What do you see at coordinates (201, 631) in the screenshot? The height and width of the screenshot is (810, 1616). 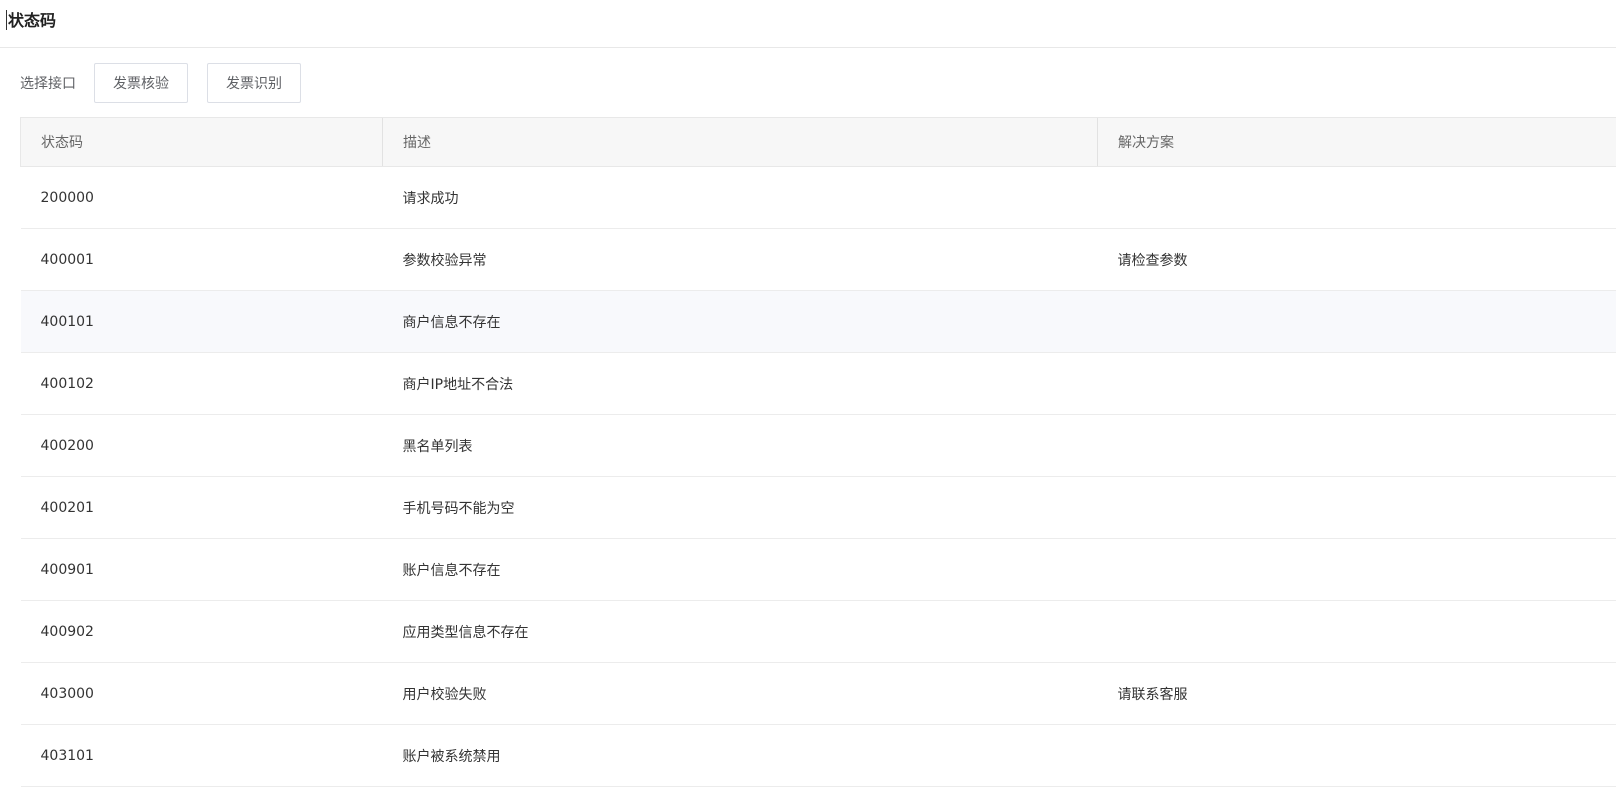 I see `cell-code: 400902` at bounding box center [201, 631].